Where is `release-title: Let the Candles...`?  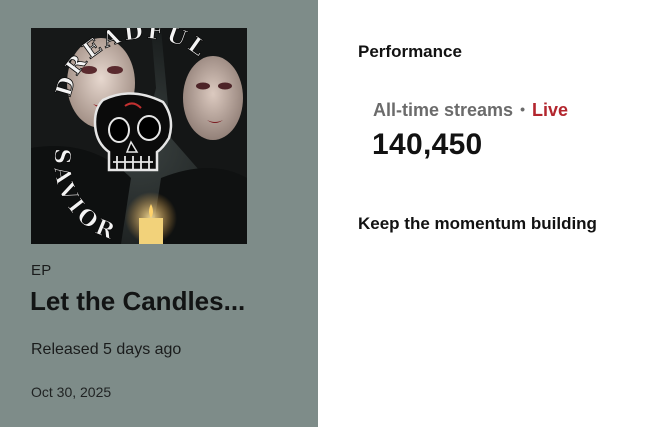 release-title: Let the Candles... is located at coordinates (165, 301).